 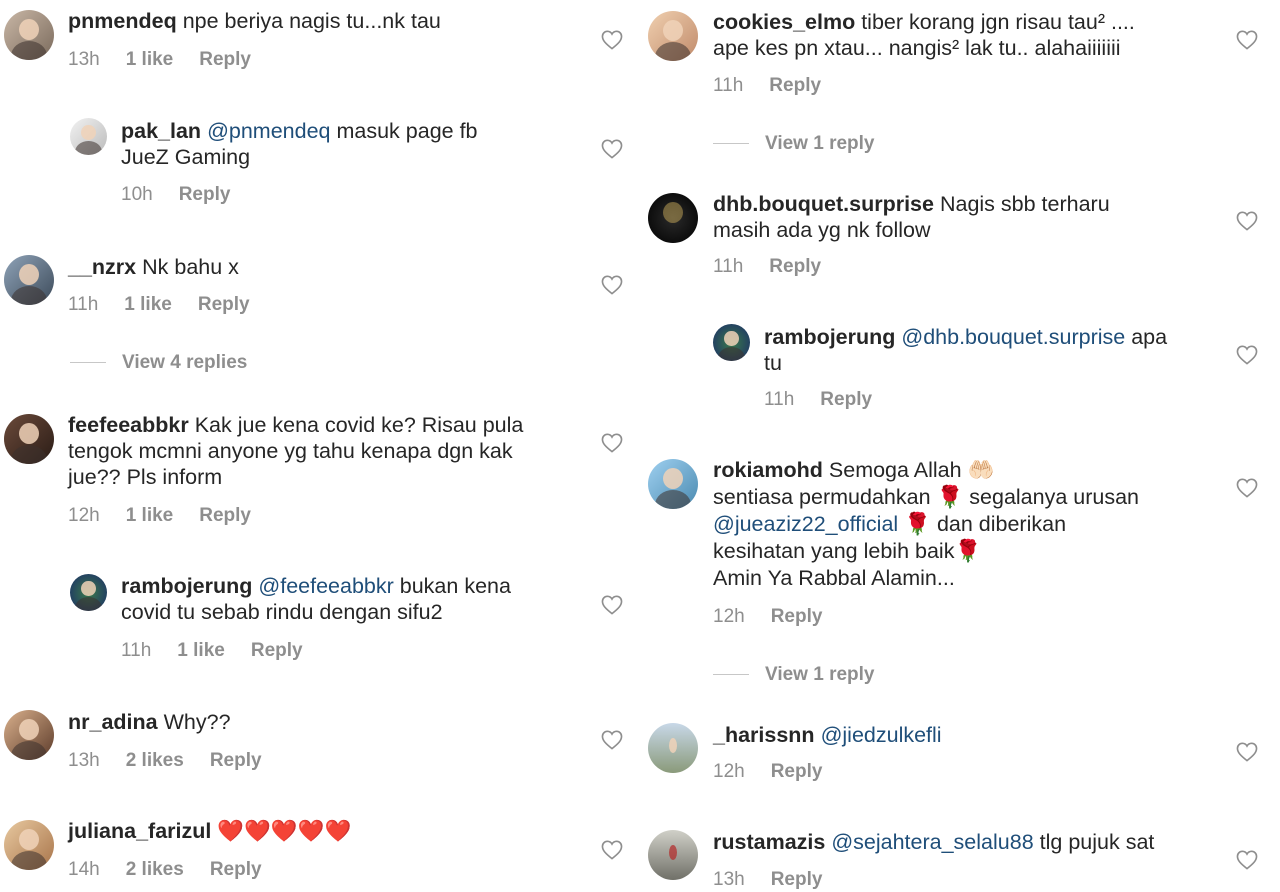 What do you see at coordinates (981, 470) in the screenshot?
I see `praying-hands-emoji: 🤲🏻` at bounding box center [981, 470].